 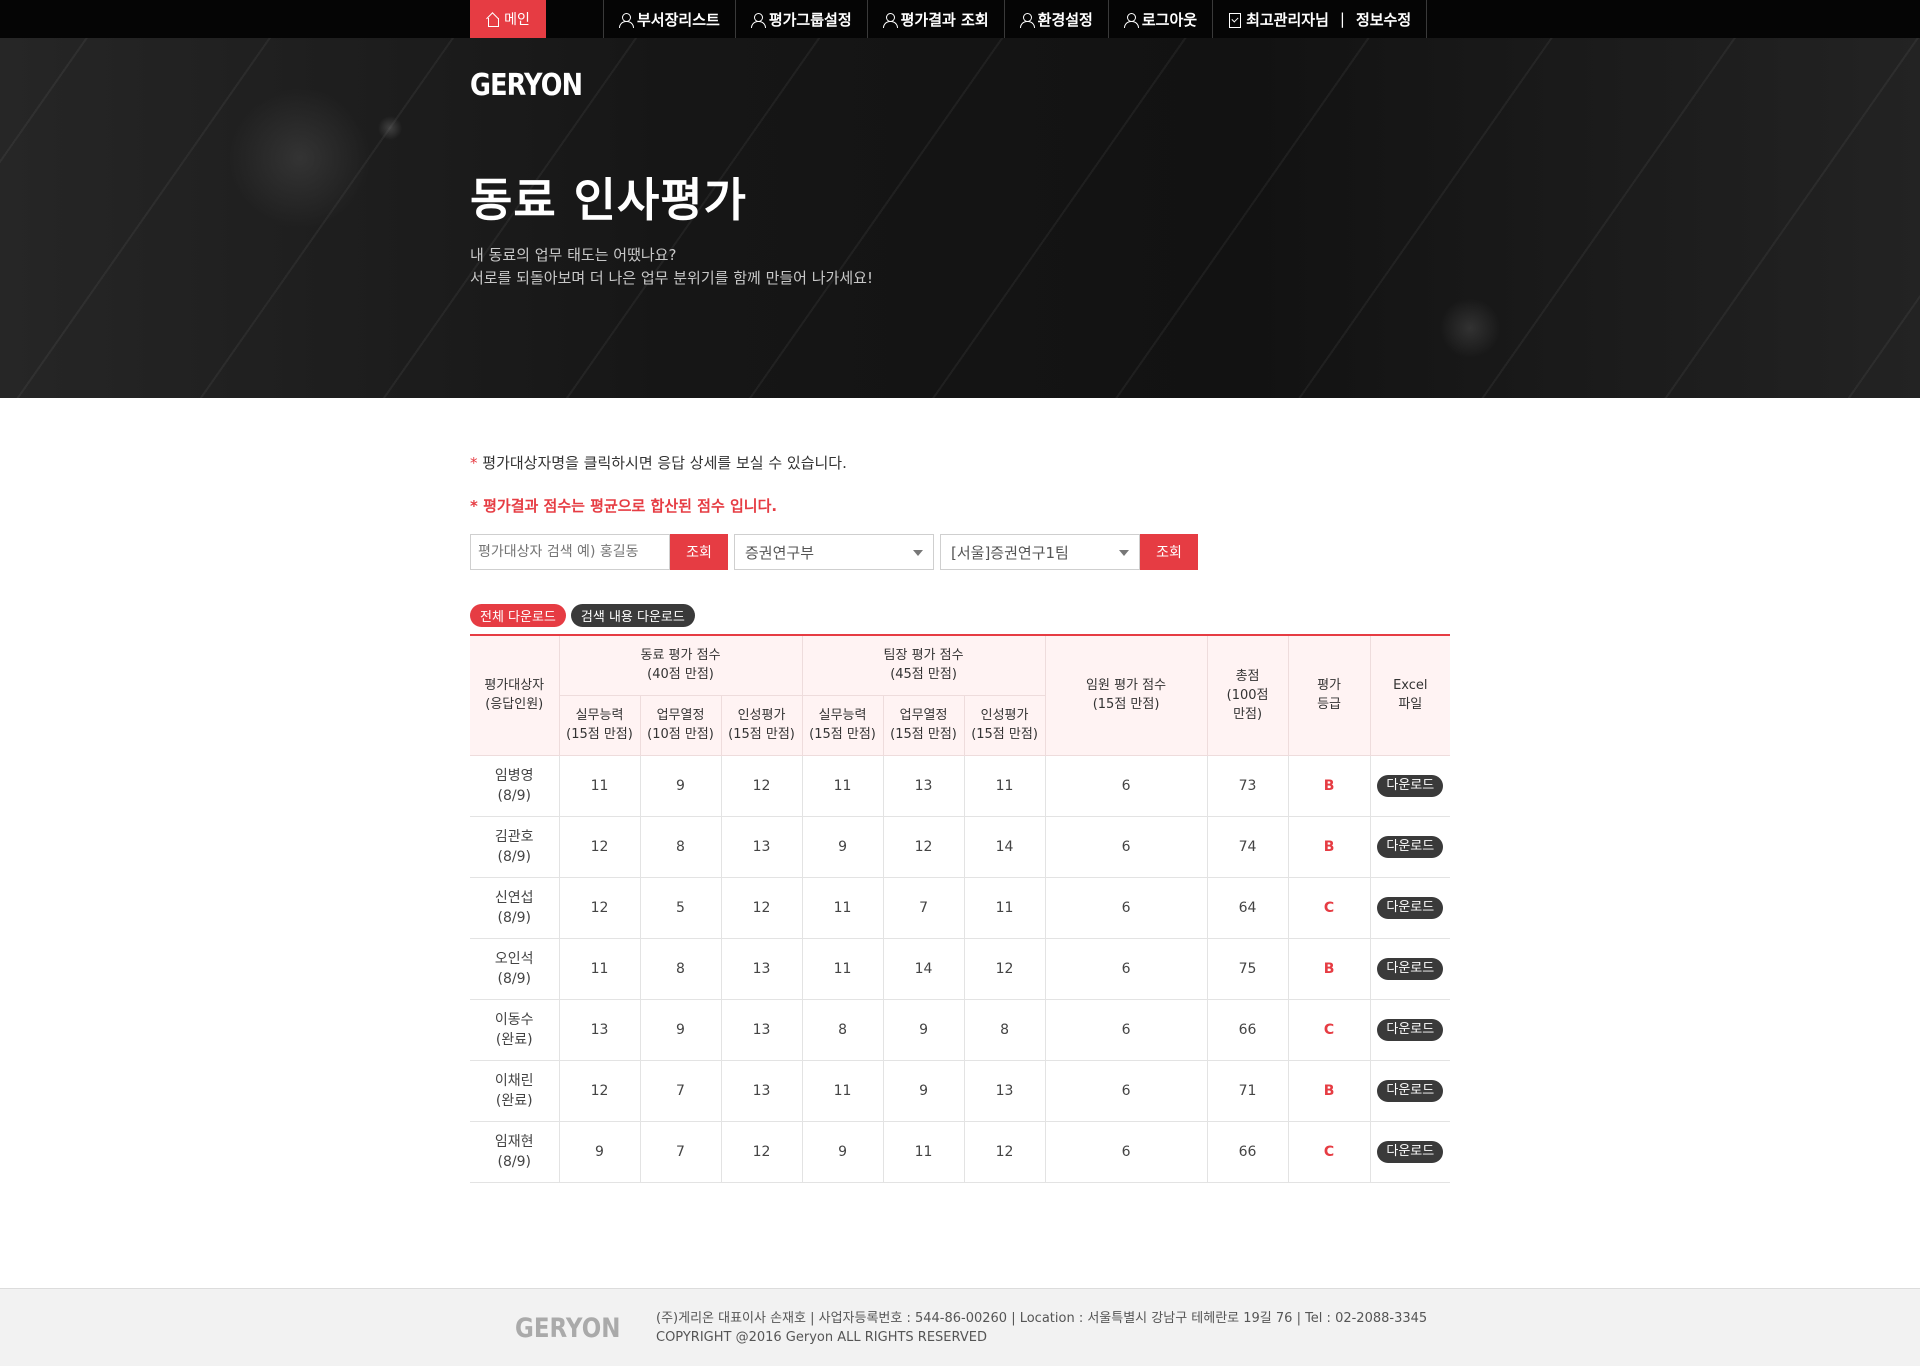 I want to click on score-cell: 7, so click(x=680, y=1091).